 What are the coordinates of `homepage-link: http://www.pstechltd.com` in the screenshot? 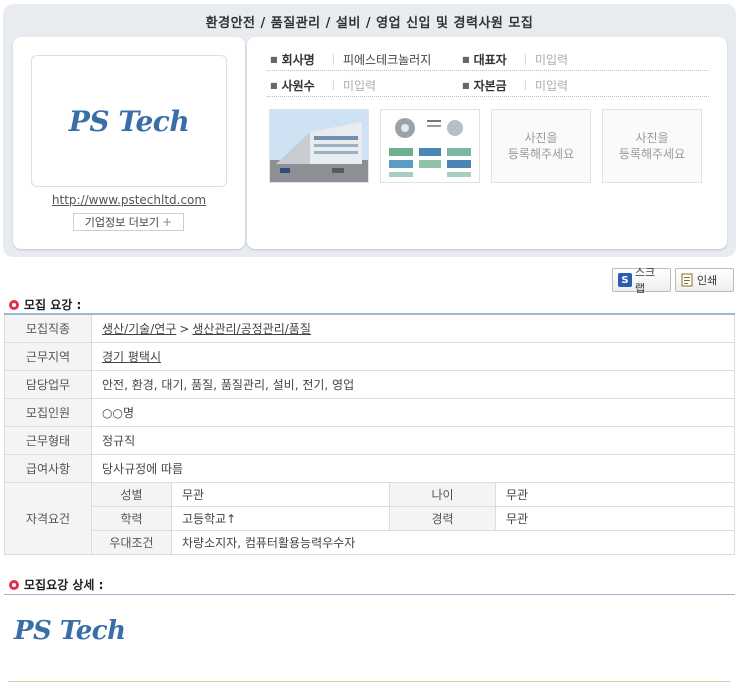 It's located at (129, 200).